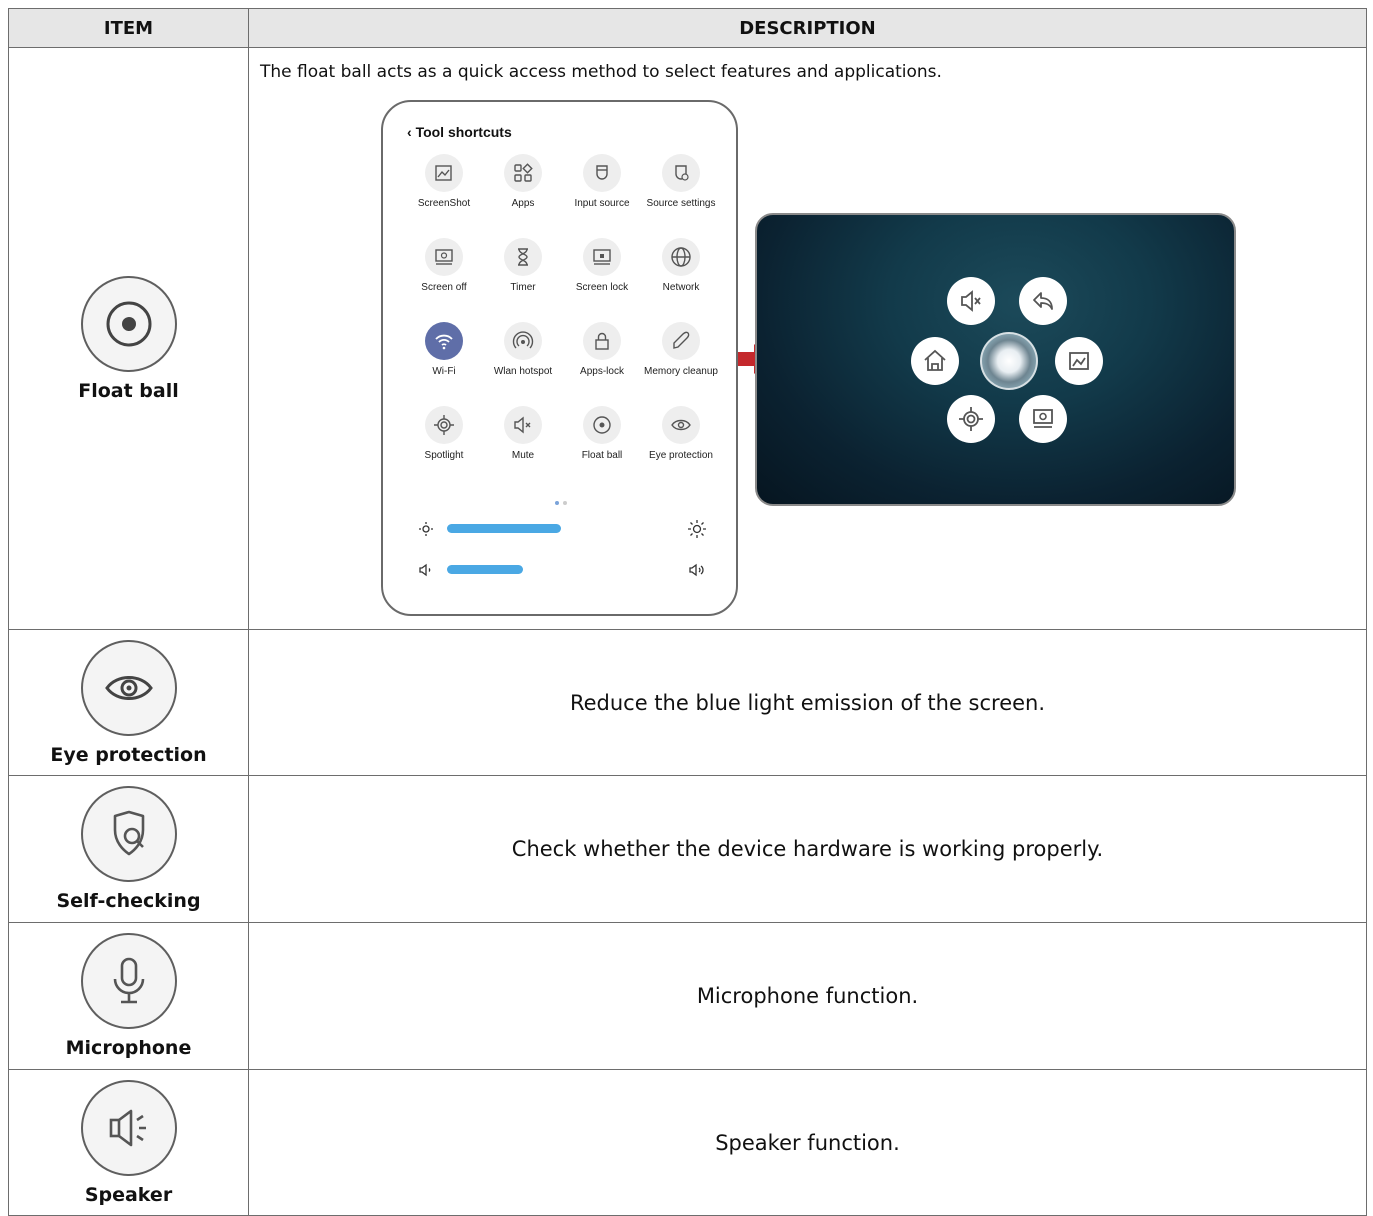  I want to click on description-cell: Speaker function., so click(807, 1142).